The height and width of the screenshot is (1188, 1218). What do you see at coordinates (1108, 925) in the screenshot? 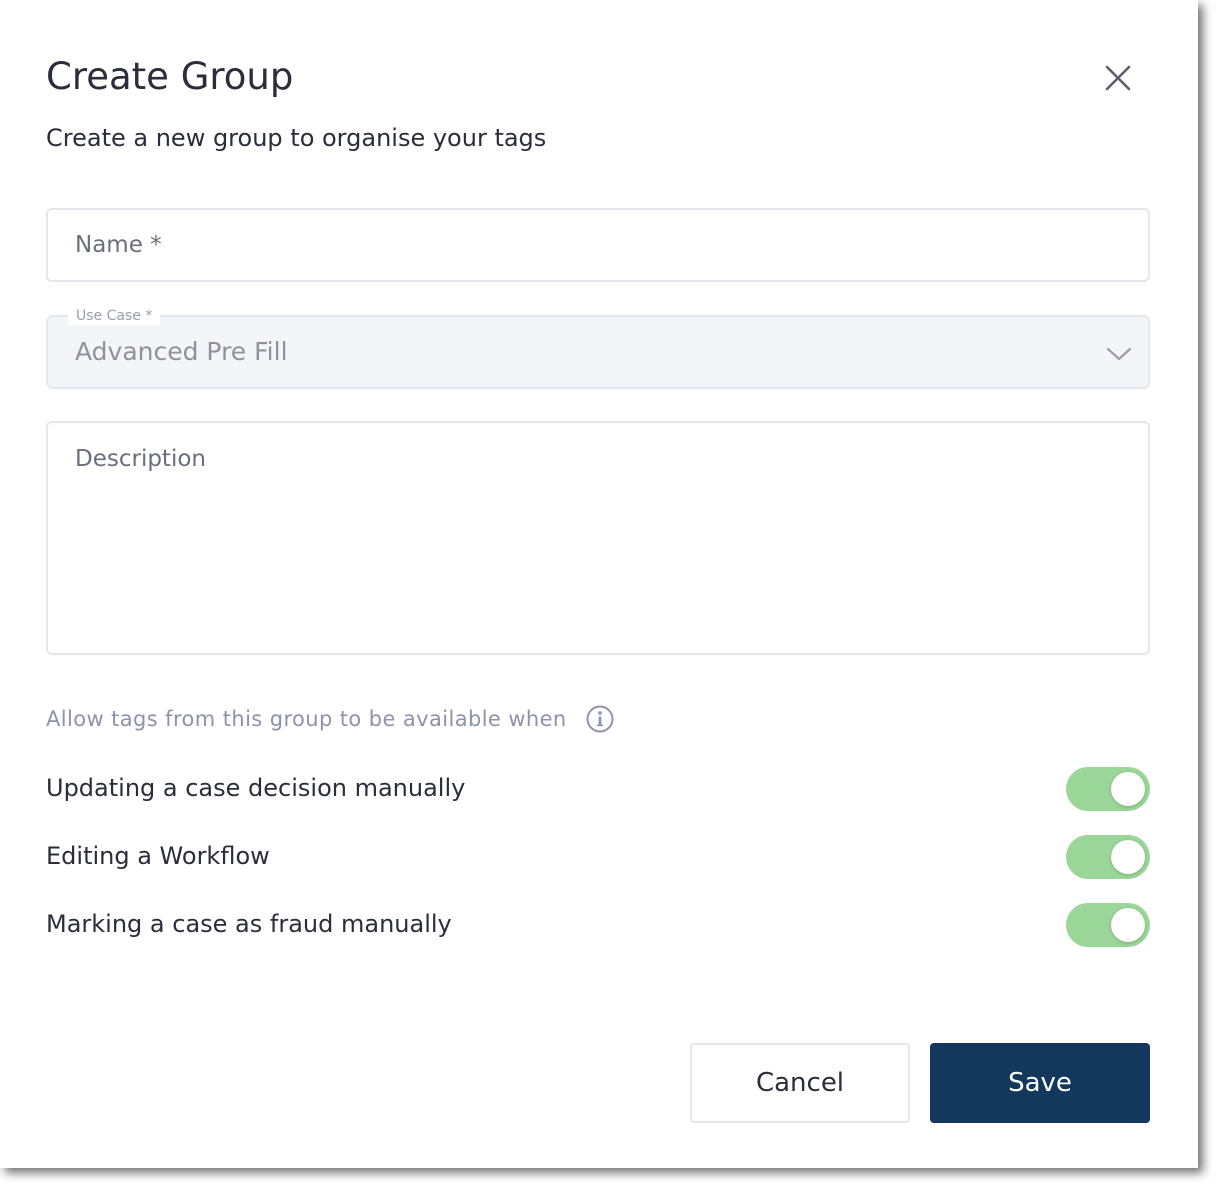
I see `toggle-fraud` at bounding box center [1108, 925].